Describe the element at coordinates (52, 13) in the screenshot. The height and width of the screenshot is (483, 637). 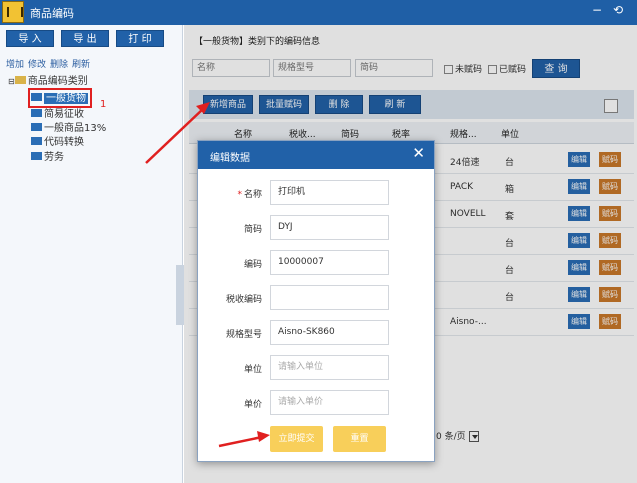
I see `window-title: 商品编码` at that location.